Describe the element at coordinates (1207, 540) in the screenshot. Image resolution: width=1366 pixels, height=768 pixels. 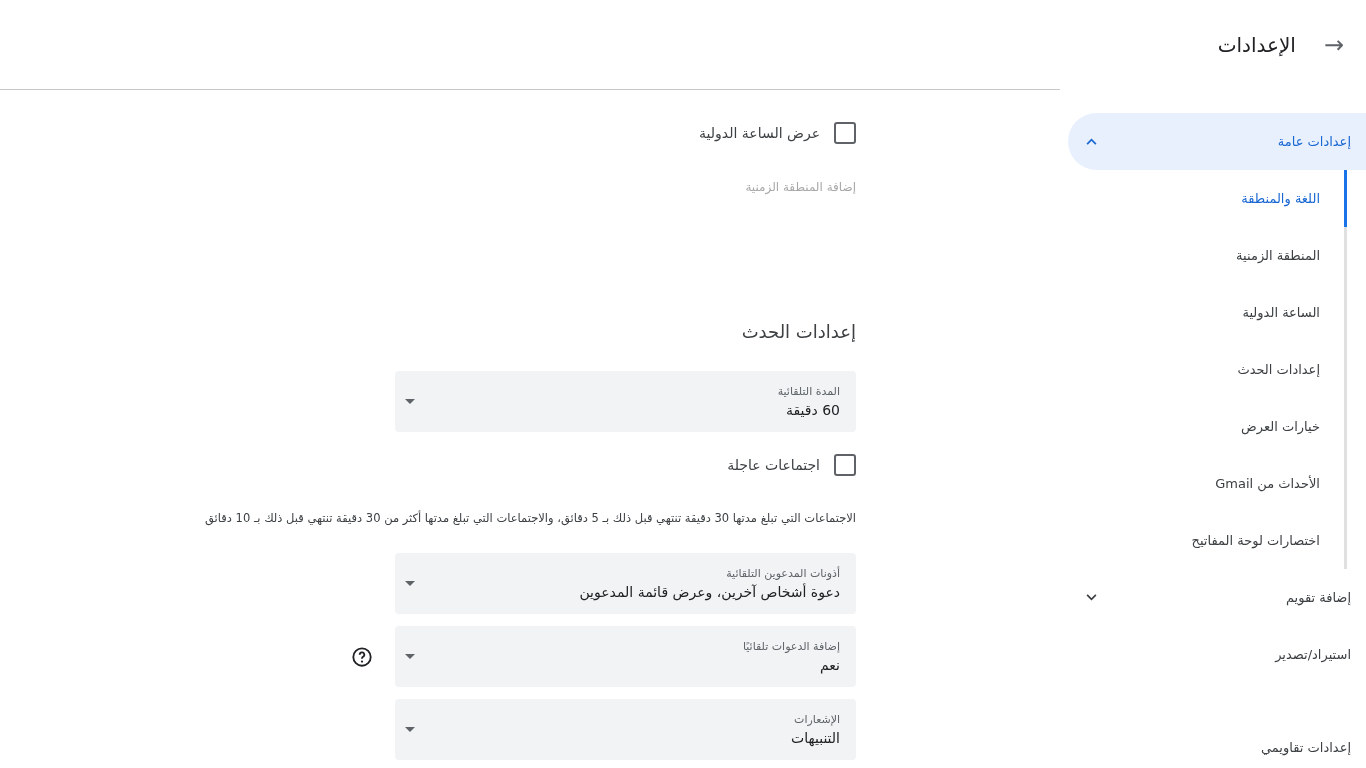
I see `sidebar-subitem: اختصارات لوحة المفاتيح` at that location.